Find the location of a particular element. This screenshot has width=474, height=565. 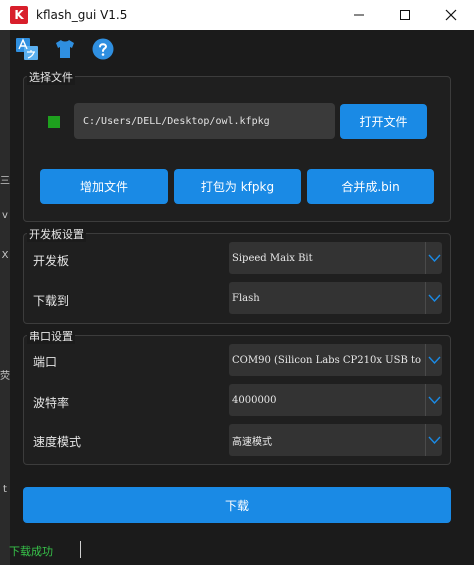

target-label: 下载到 is located at coordinates (51, 301).